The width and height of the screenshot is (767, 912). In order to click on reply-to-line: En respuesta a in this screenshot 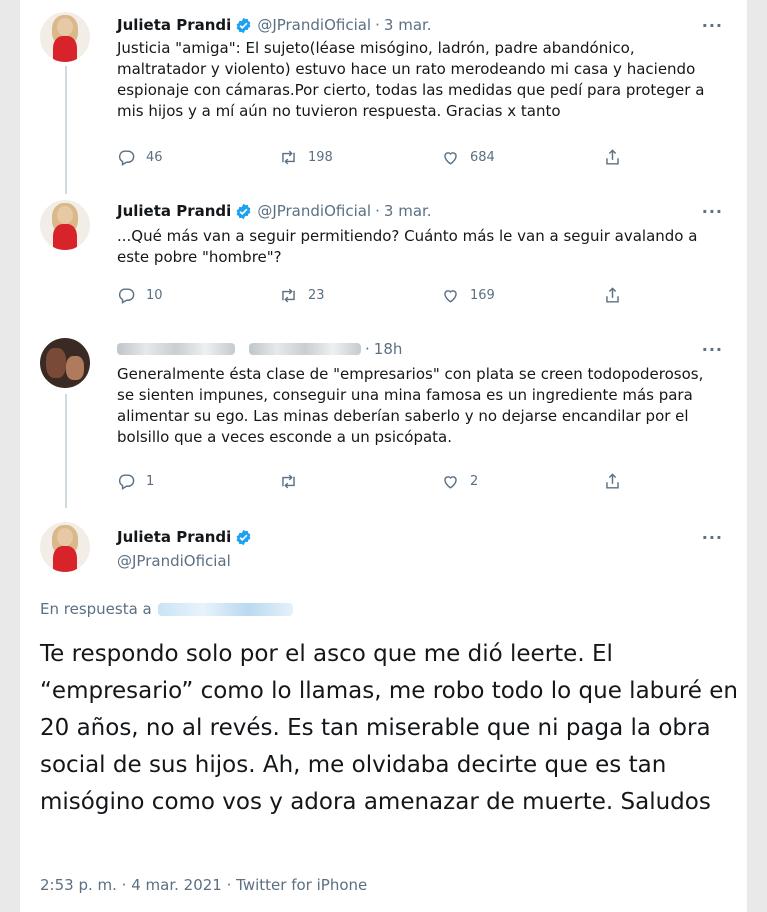, I will do `click(166, 609)`.